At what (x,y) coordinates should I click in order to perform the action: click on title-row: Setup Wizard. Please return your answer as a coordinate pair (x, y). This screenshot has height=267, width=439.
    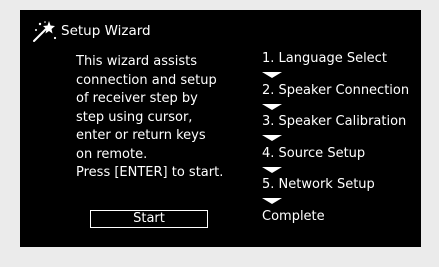
    Looking at the image, I should click on (91, 31).